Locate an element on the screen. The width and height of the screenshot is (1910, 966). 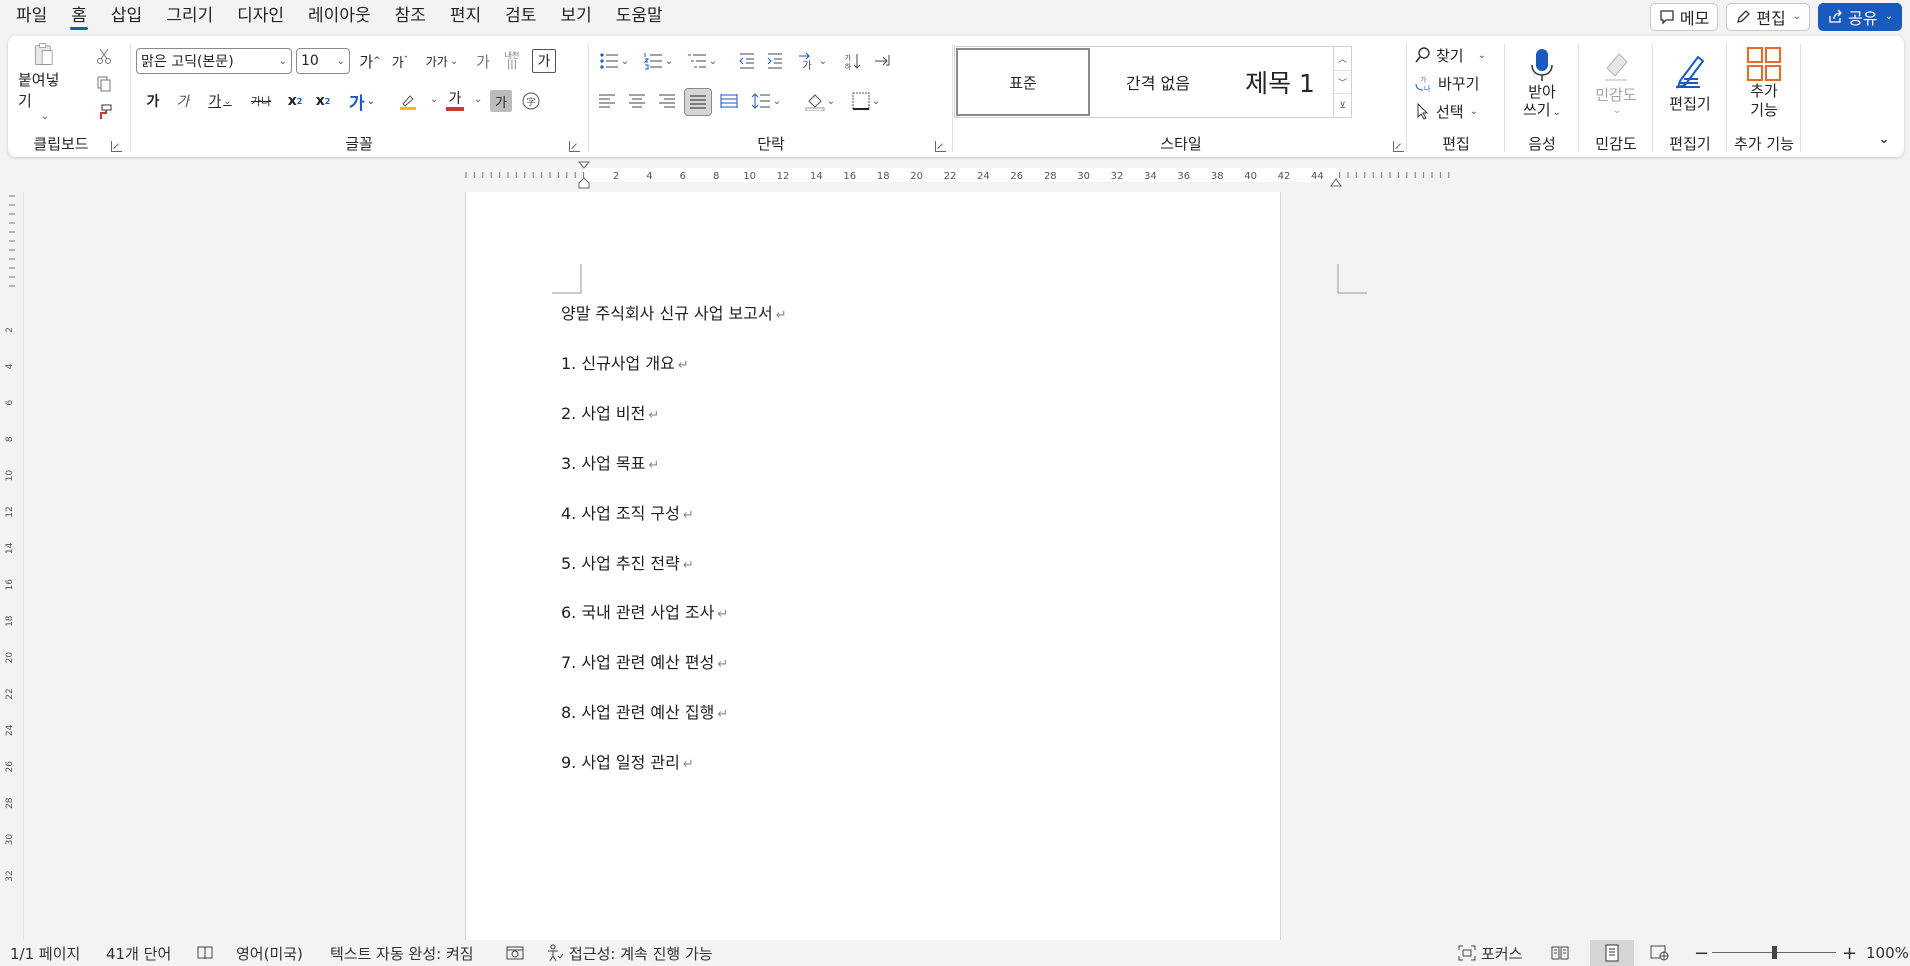
language-button: 영어(미국) is located at coordinates (269, 953).